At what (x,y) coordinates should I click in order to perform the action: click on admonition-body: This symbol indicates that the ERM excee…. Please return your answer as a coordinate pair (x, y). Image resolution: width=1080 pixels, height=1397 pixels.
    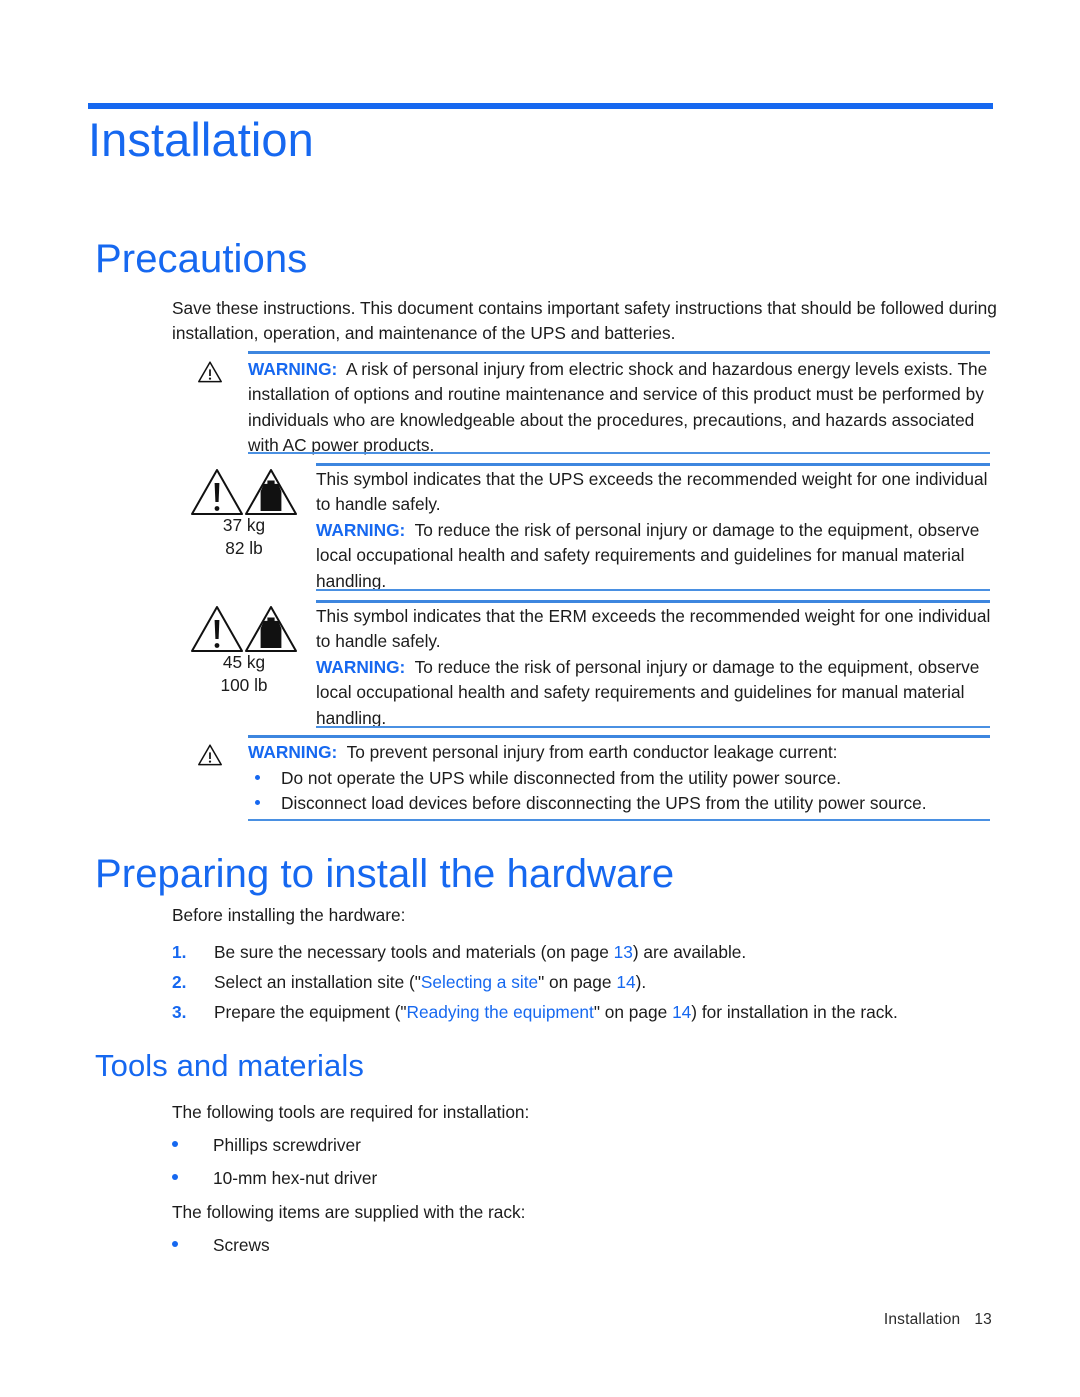
    Looking at the image, I should click on (656, 667).